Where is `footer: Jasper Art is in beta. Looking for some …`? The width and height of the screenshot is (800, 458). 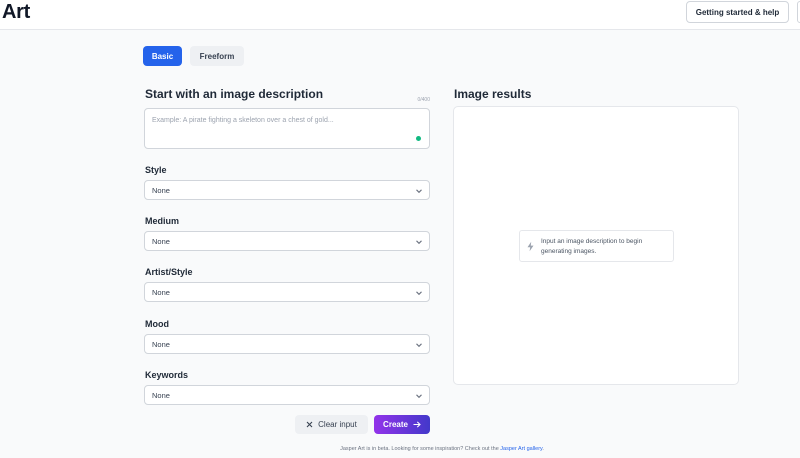
footer: Jasper Art is in beta. Looking for some … is located at coordinates (400, 449).